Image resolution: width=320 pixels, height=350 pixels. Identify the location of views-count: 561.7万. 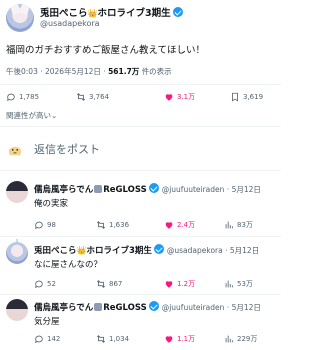
(124, 71).